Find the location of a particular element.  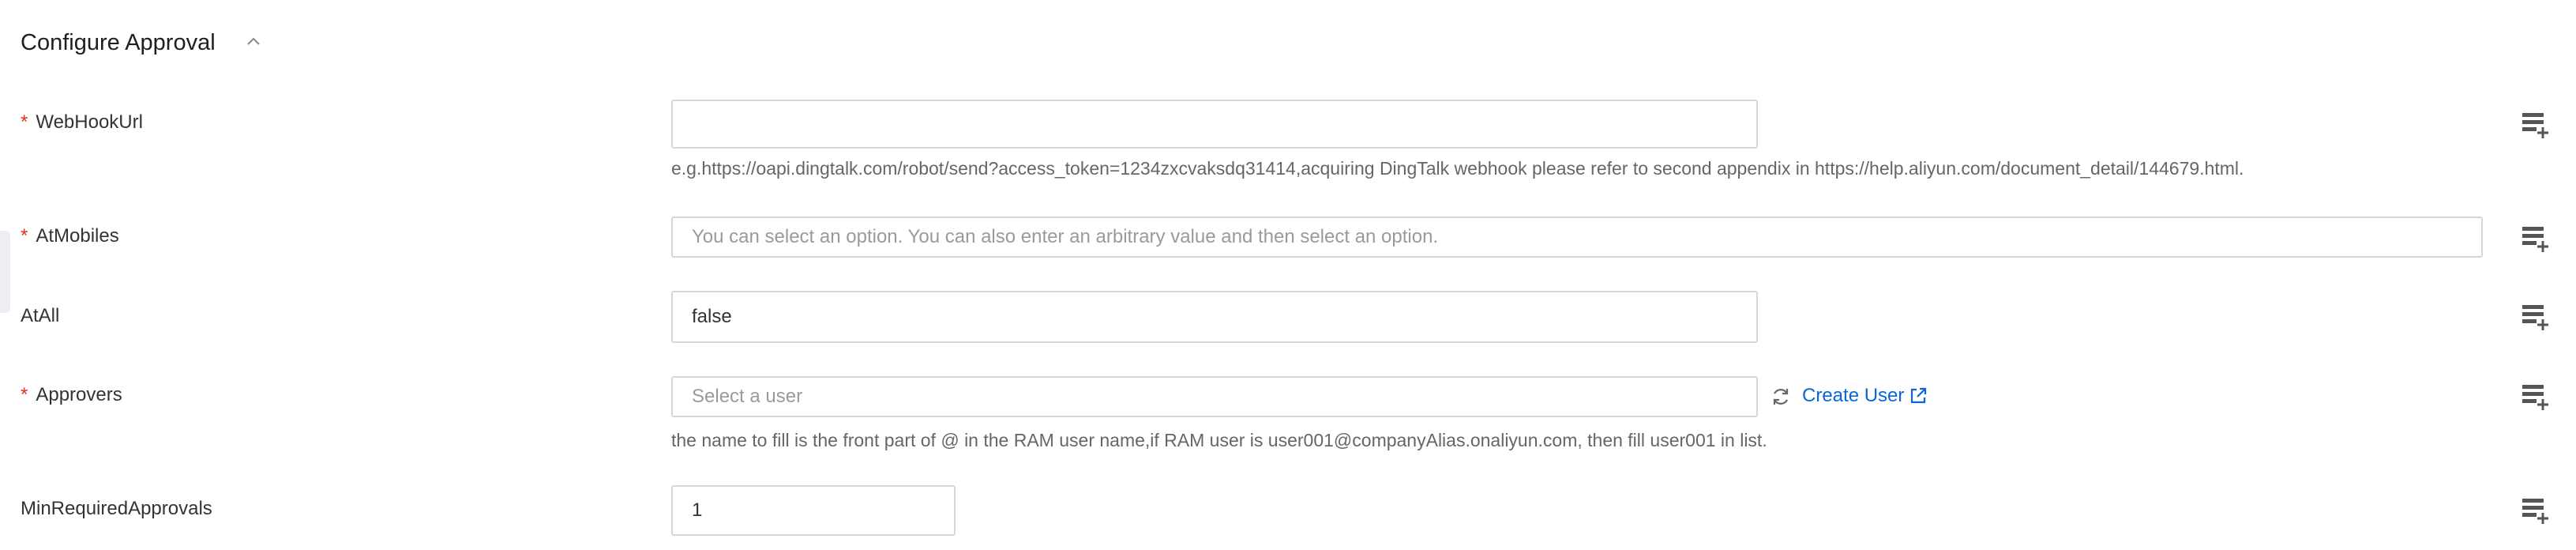

webhook-input is located at coordinates (1214, 124).